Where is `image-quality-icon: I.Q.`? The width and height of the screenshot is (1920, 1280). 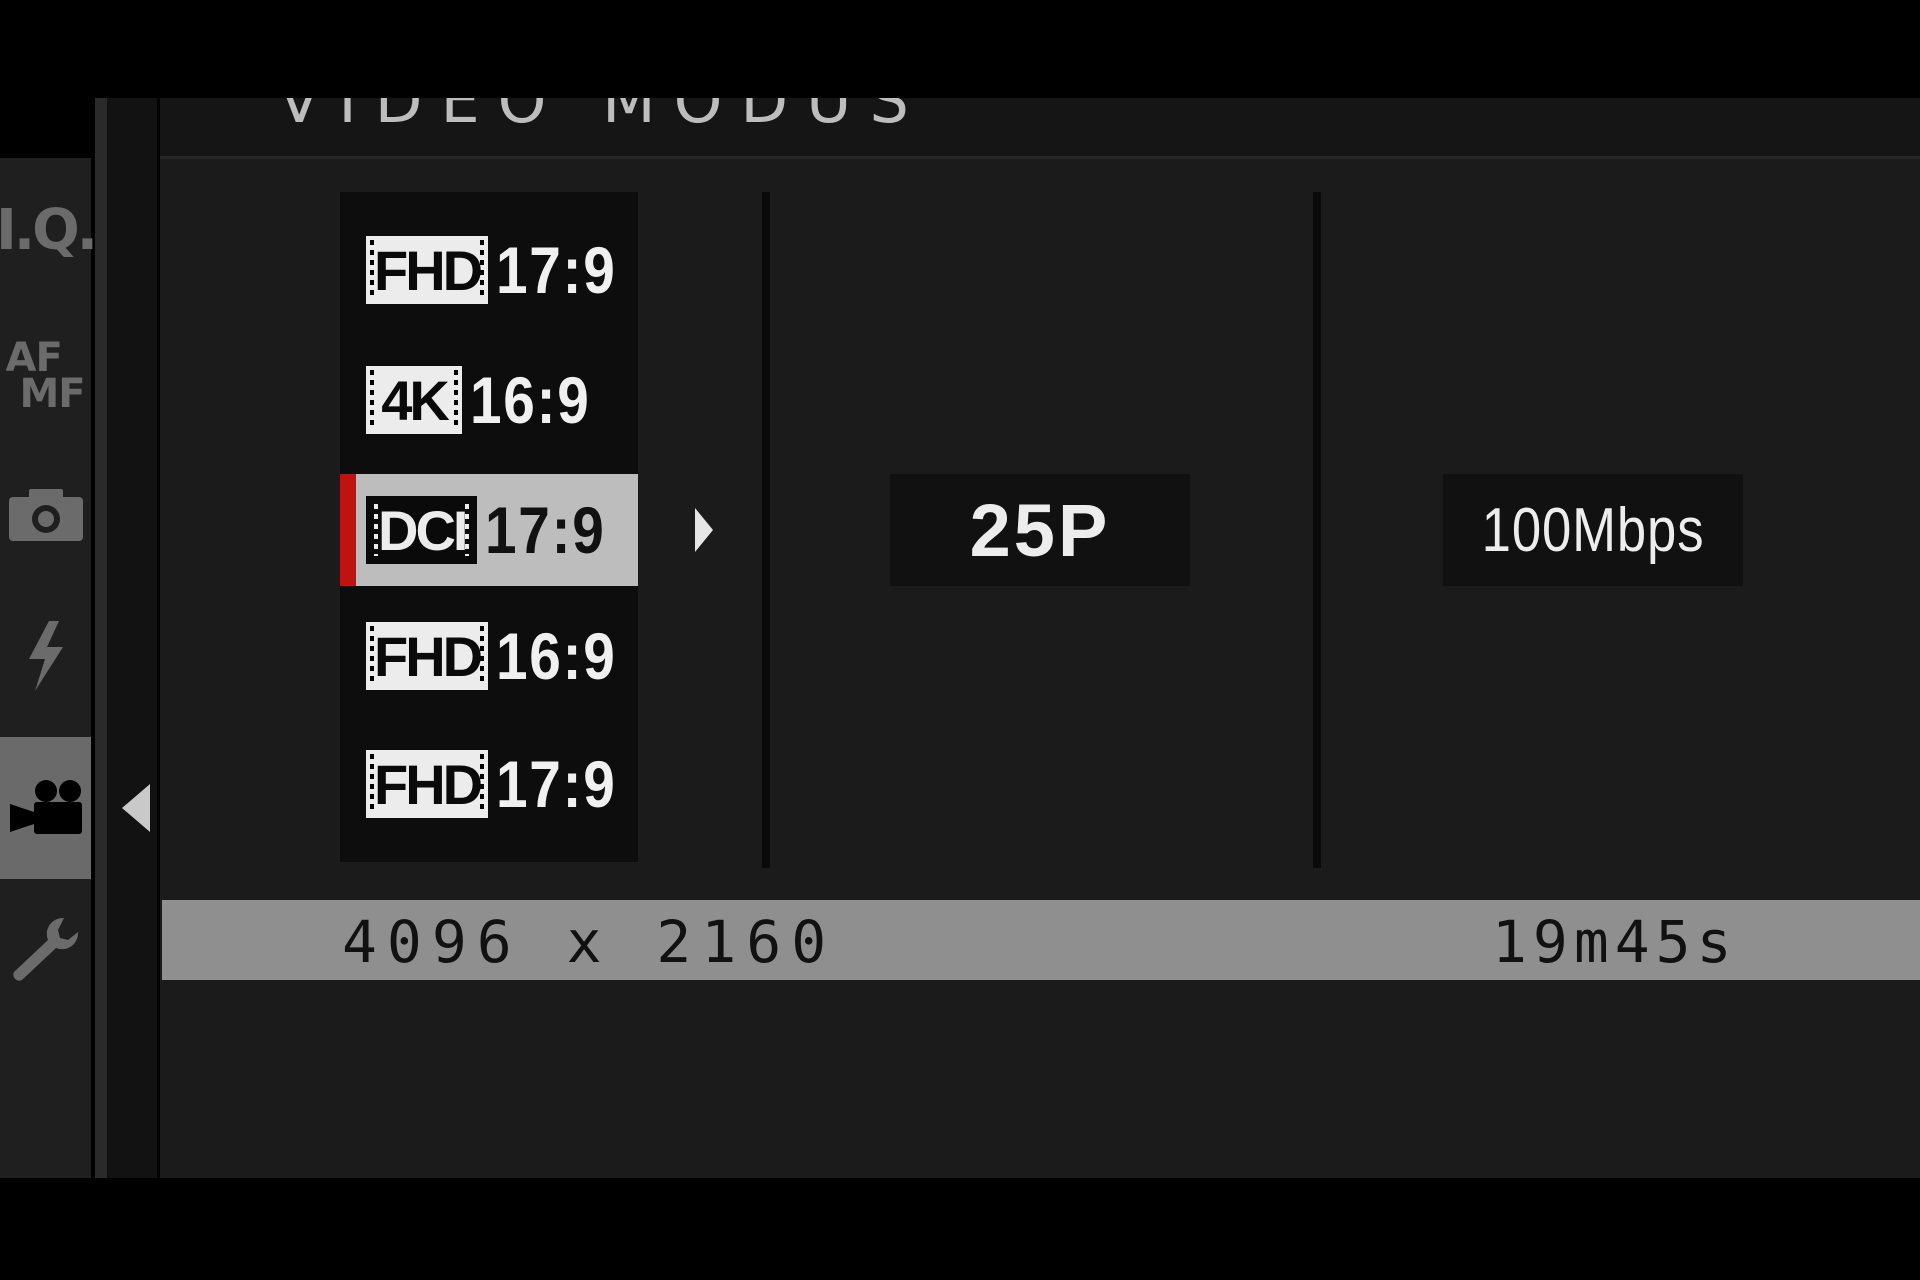 image-quality-icon: I.Q. is located at coordinates (49, 230).